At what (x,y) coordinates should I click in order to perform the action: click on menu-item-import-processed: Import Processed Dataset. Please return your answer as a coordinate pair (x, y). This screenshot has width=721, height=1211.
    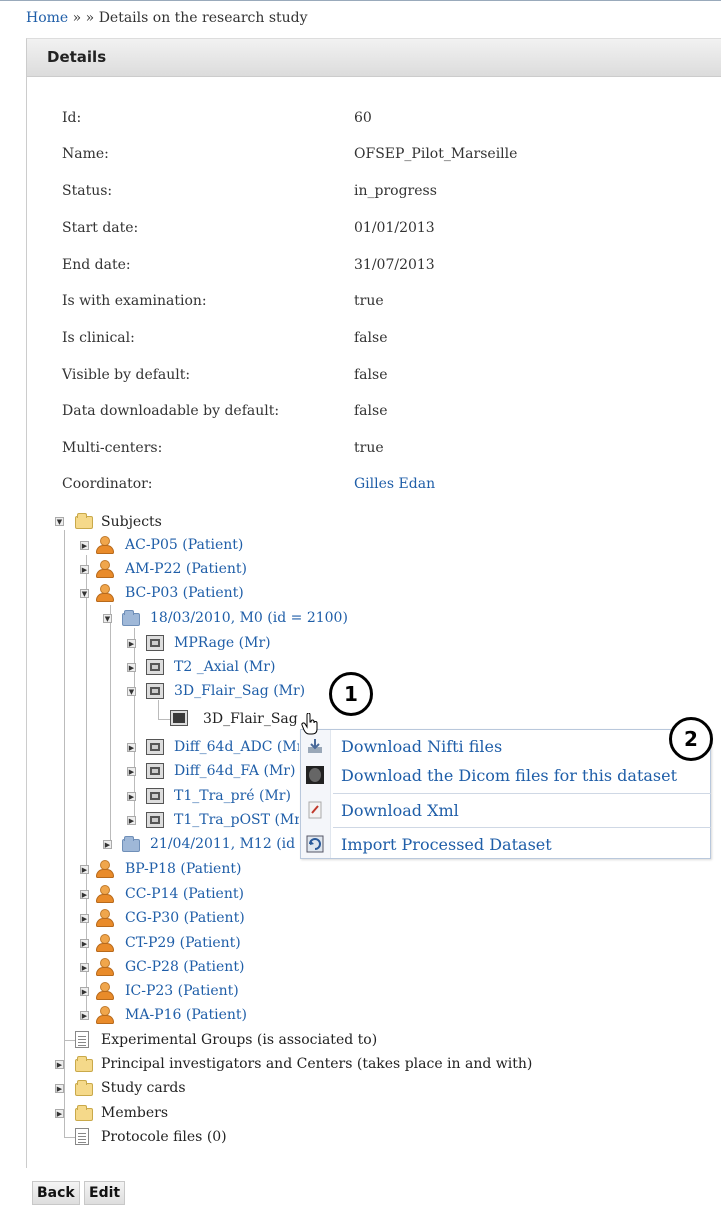
    Looking at the image, I should click on (505, 844).